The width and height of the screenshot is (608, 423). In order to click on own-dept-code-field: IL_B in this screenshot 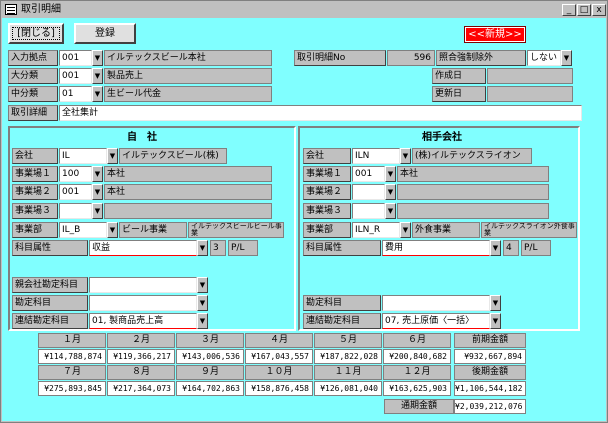, I will do `click(83, 230)`.